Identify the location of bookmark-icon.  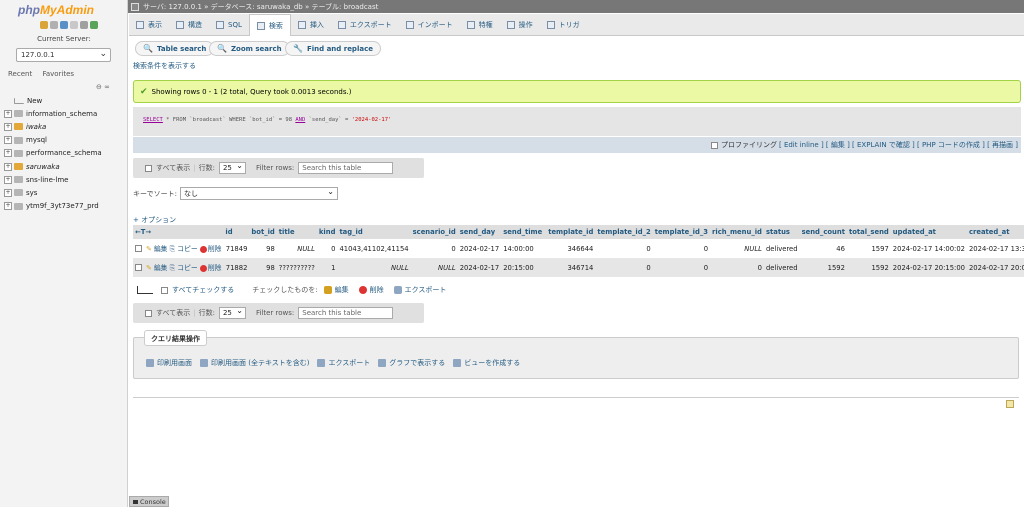
(1010, 404).